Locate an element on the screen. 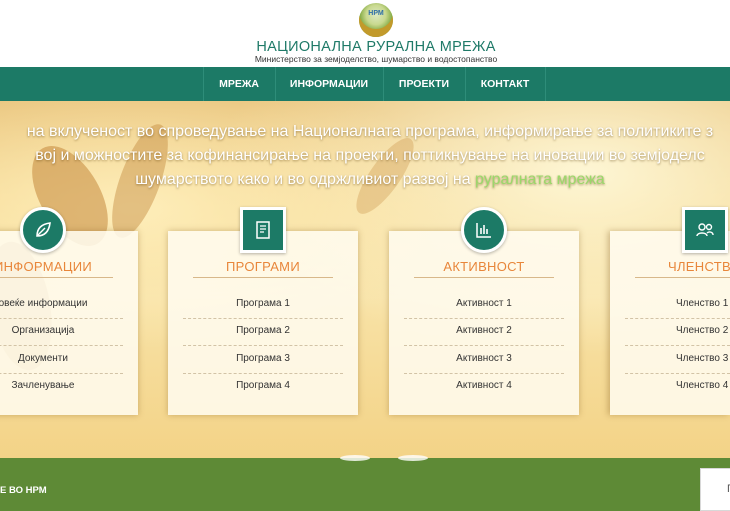 The width and height of the screenshot is (730, 511). site-logo: НРМ is located at coordinates (376, 20).